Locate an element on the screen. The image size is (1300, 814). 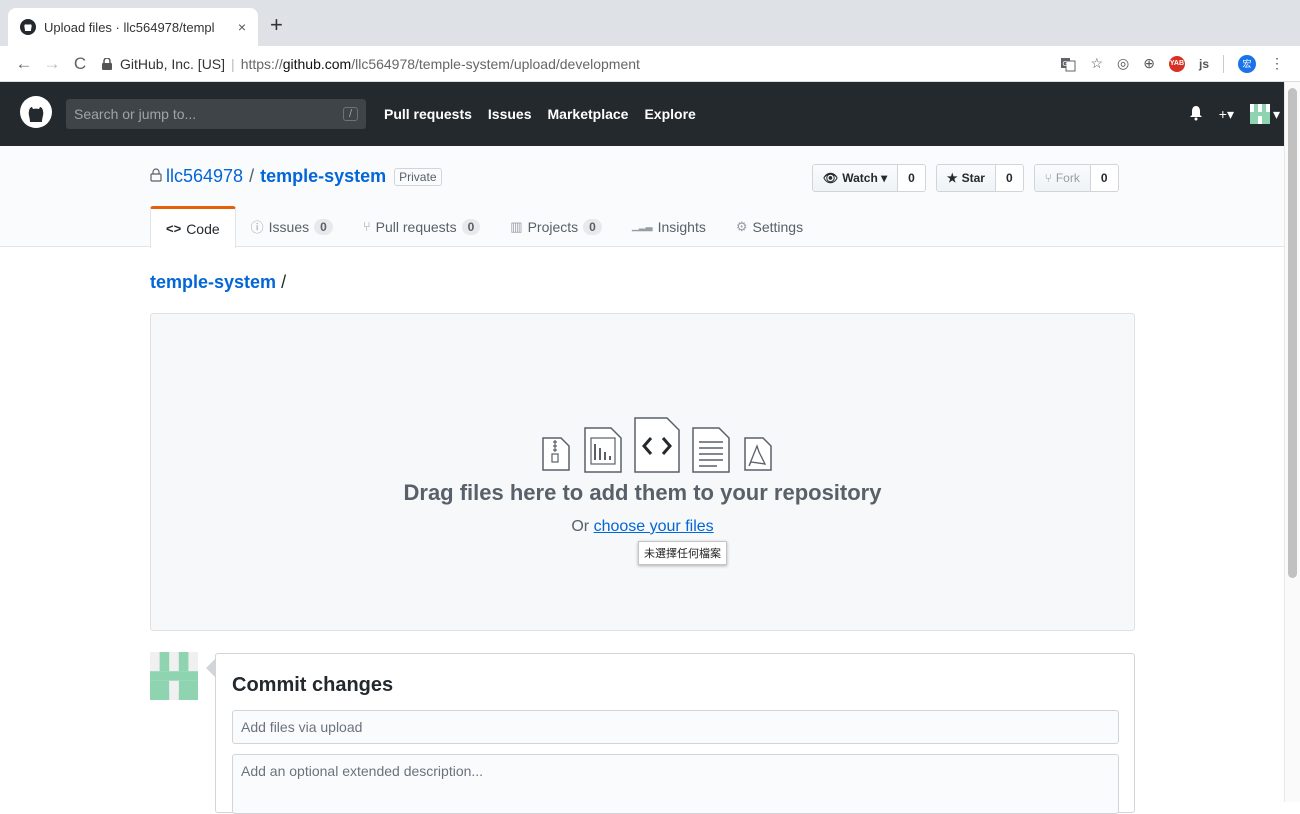
watch-button: 👁 Watch ▾ is located at coordinates (856, 178).